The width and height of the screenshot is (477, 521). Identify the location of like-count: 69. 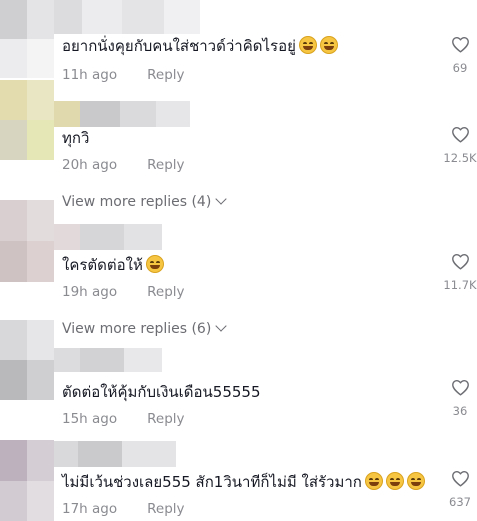
(460, 68).